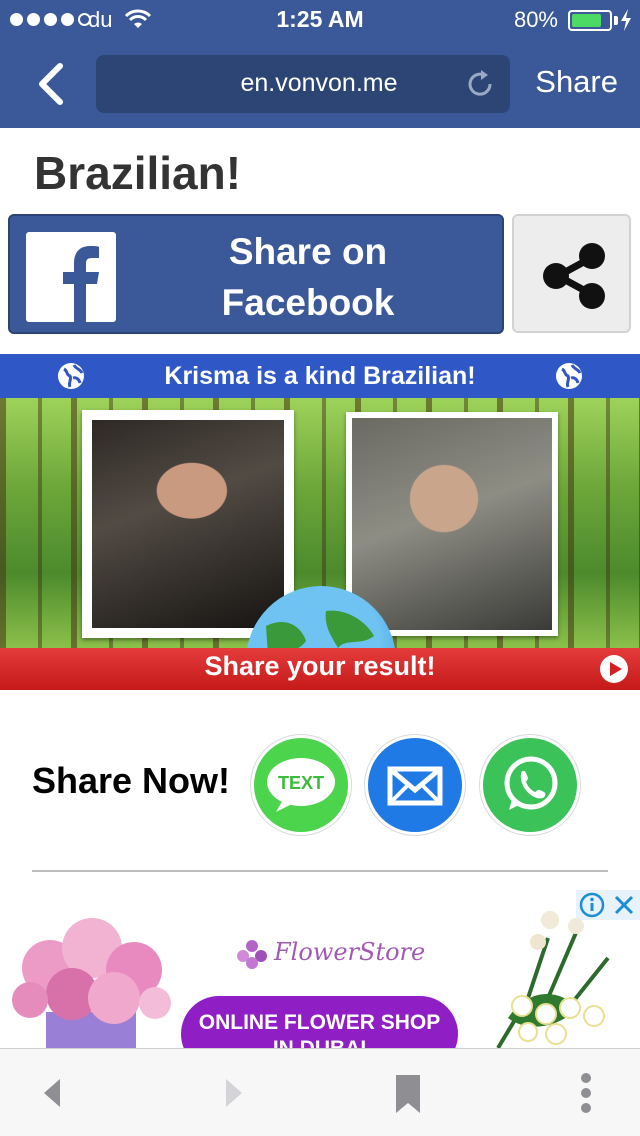 Image resolution: width=640 pixels, height=1136 pixels. Describe the element at coordinates (614, 669) in the screenshot. I see `play-icon` at that location.